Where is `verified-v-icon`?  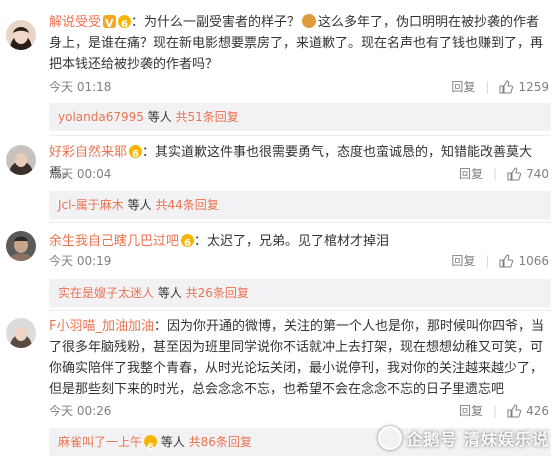
verified-v-icon is located at coordinates (110, 23).